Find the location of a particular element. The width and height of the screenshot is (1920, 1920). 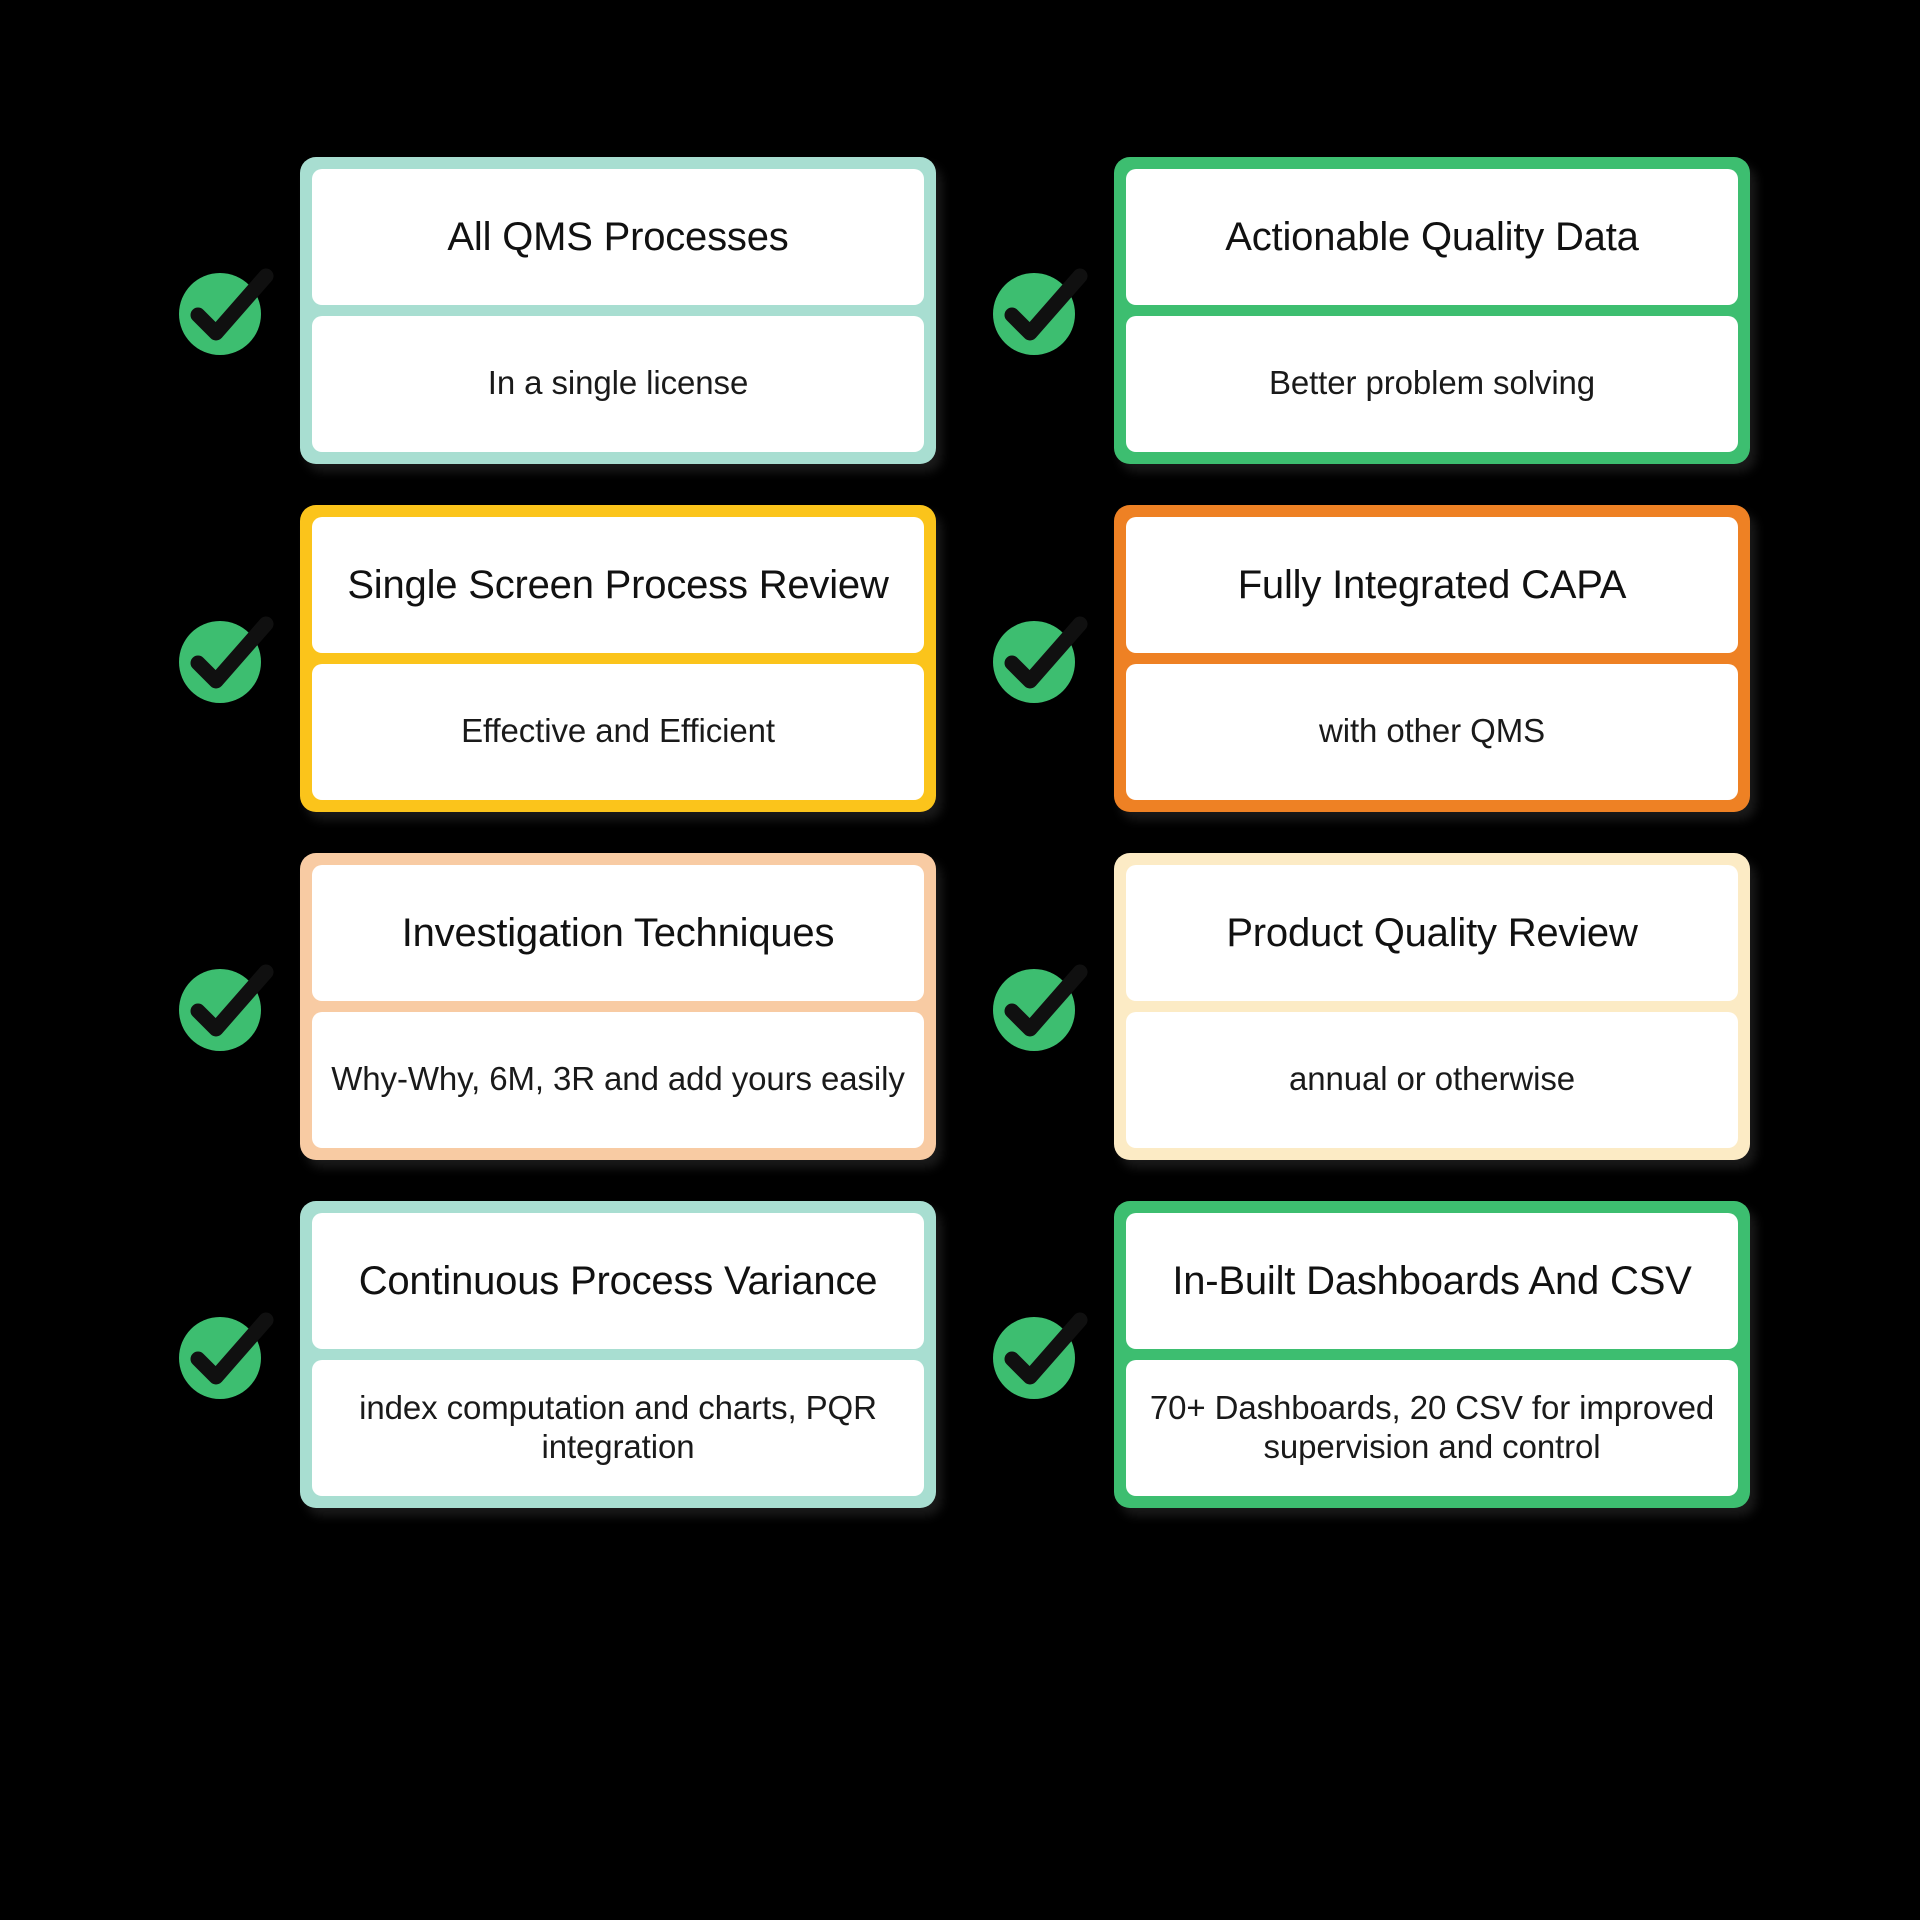

feature-card-subtitle-panel: Why-Why, 6M, 3R and add yours easily is located at coordinates (618, 1079).